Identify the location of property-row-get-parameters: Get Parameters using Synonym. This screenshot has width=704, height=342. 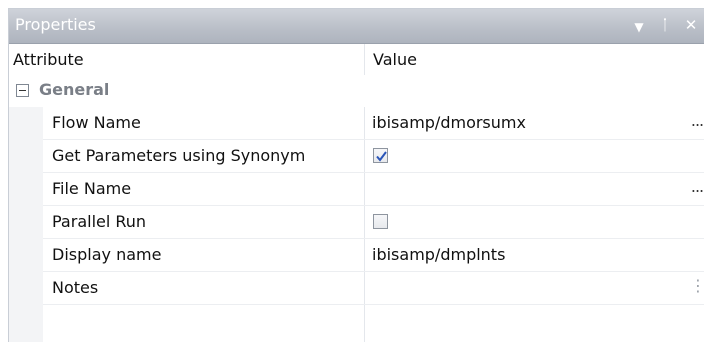
(373, 156).